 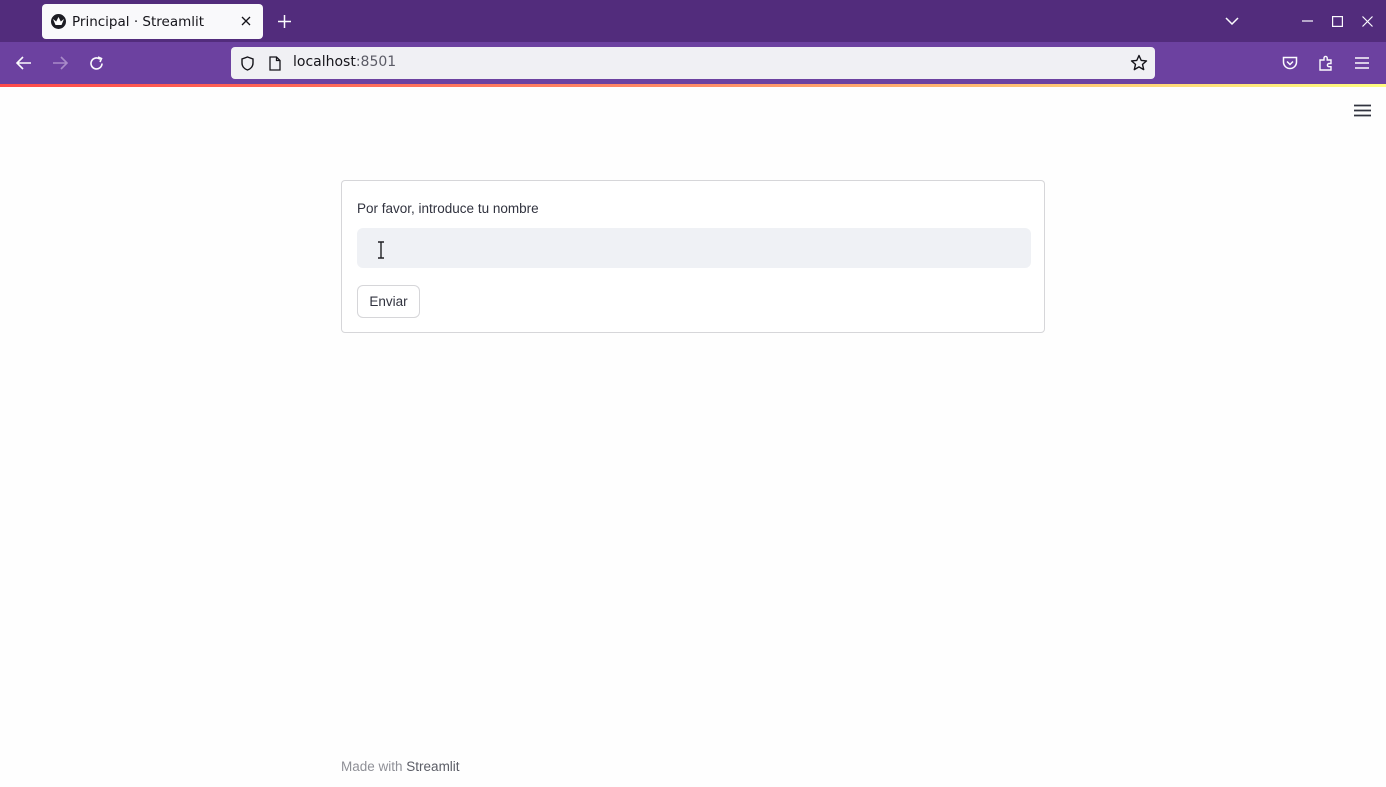 What do you see at coordinates (58, 21) in the screenshot?
I see `streamlit-favicon-icon` at bounding box center [58, 21].